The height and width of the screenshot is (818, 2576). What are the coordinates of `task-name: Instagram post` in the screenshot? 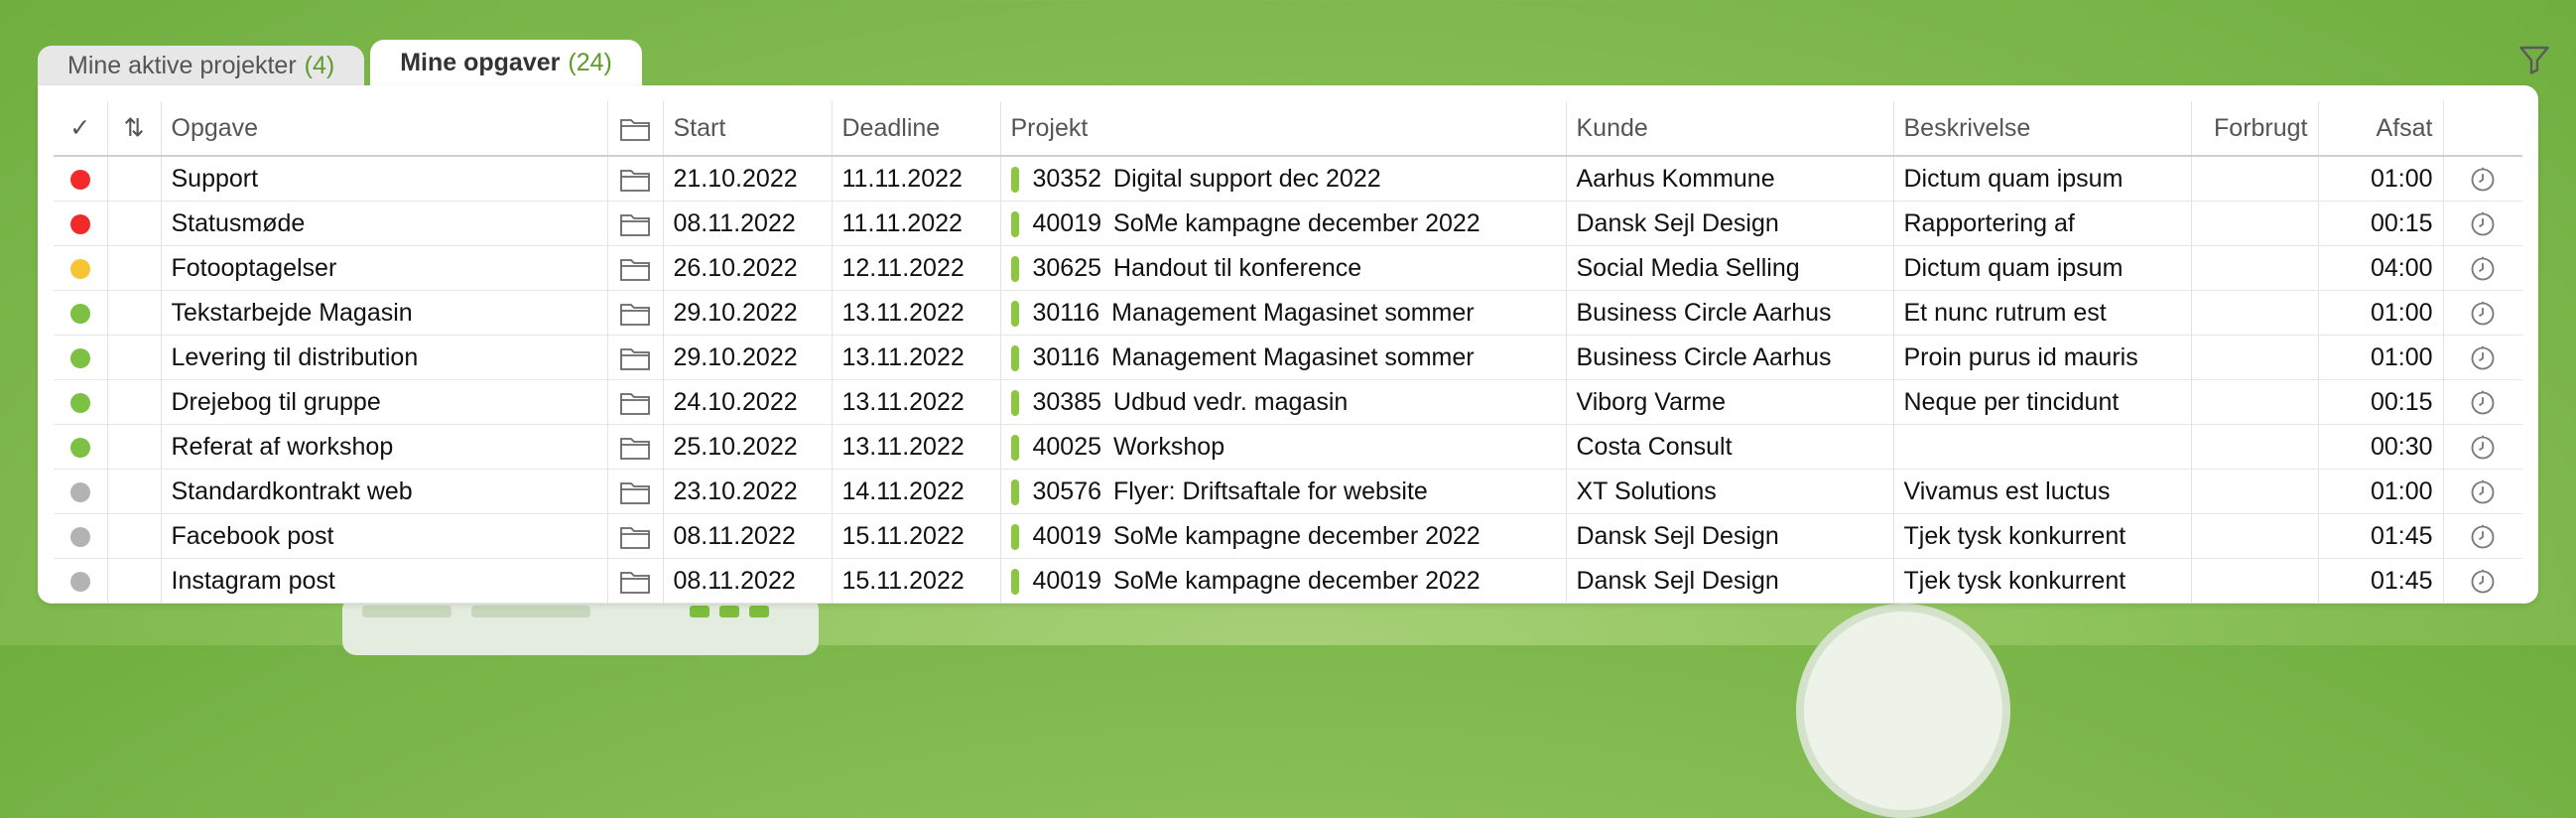 It's located at (384, 581).